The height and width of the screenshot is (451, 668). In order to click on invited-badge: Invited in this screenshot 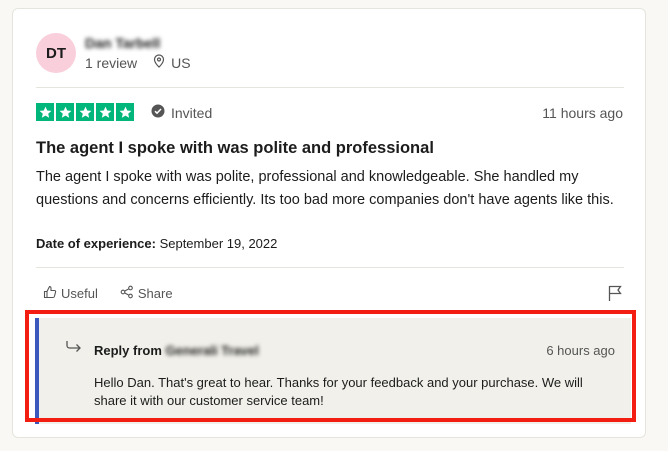, I will do `click(181, 112)`.